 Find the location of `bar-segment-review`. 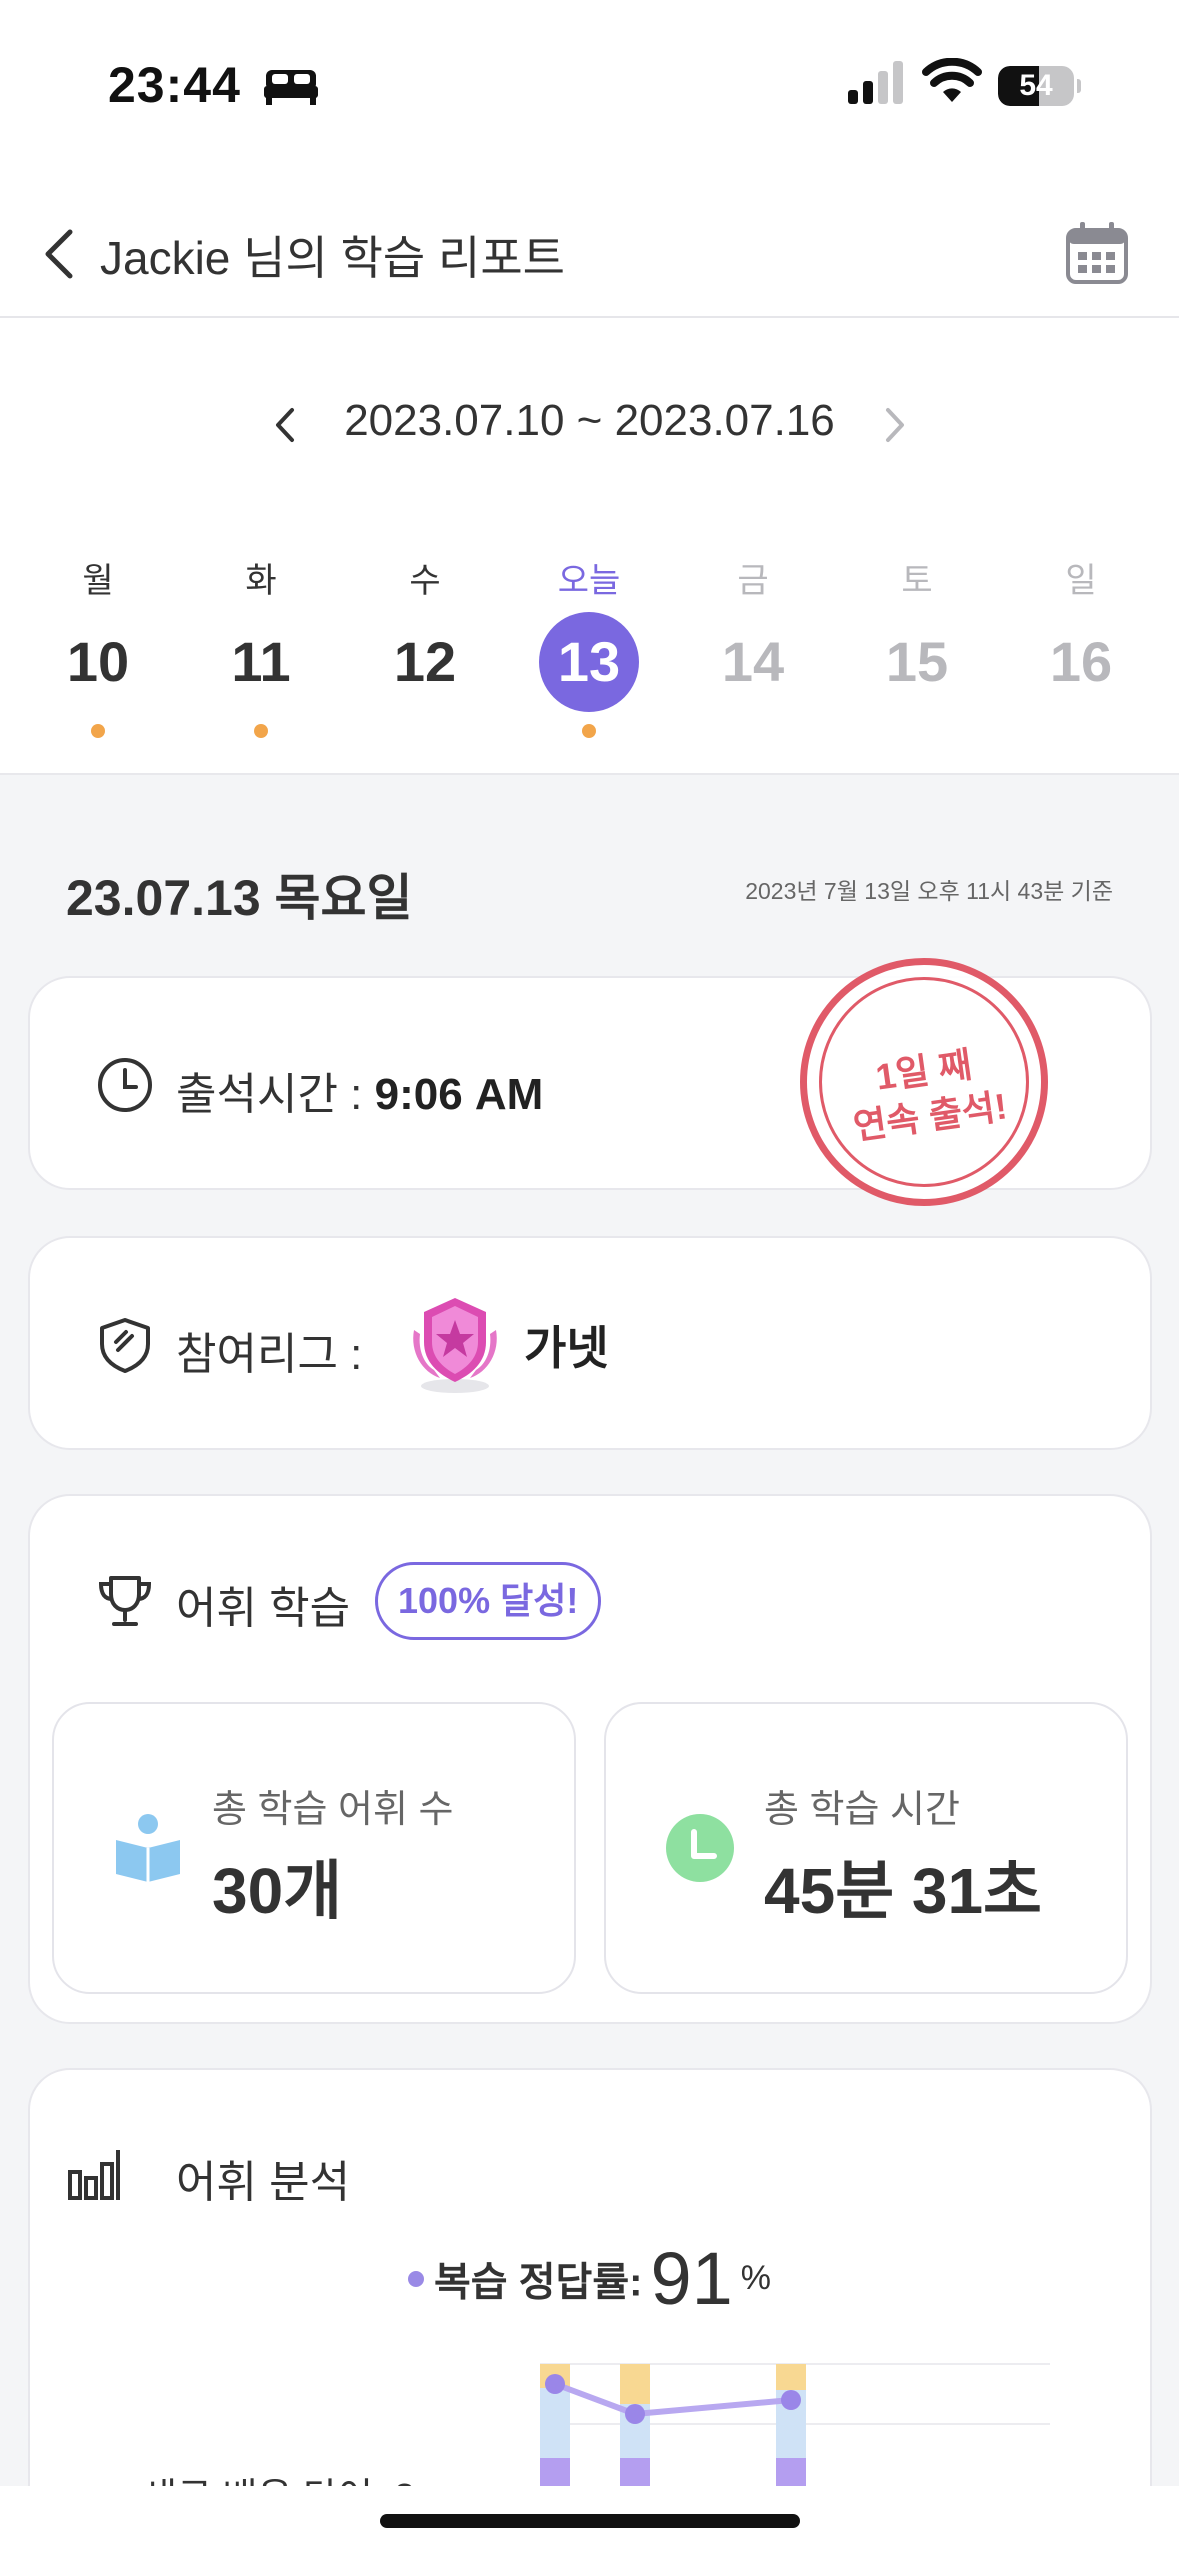

bar-segment-review is located at coordinates (555, 2423).